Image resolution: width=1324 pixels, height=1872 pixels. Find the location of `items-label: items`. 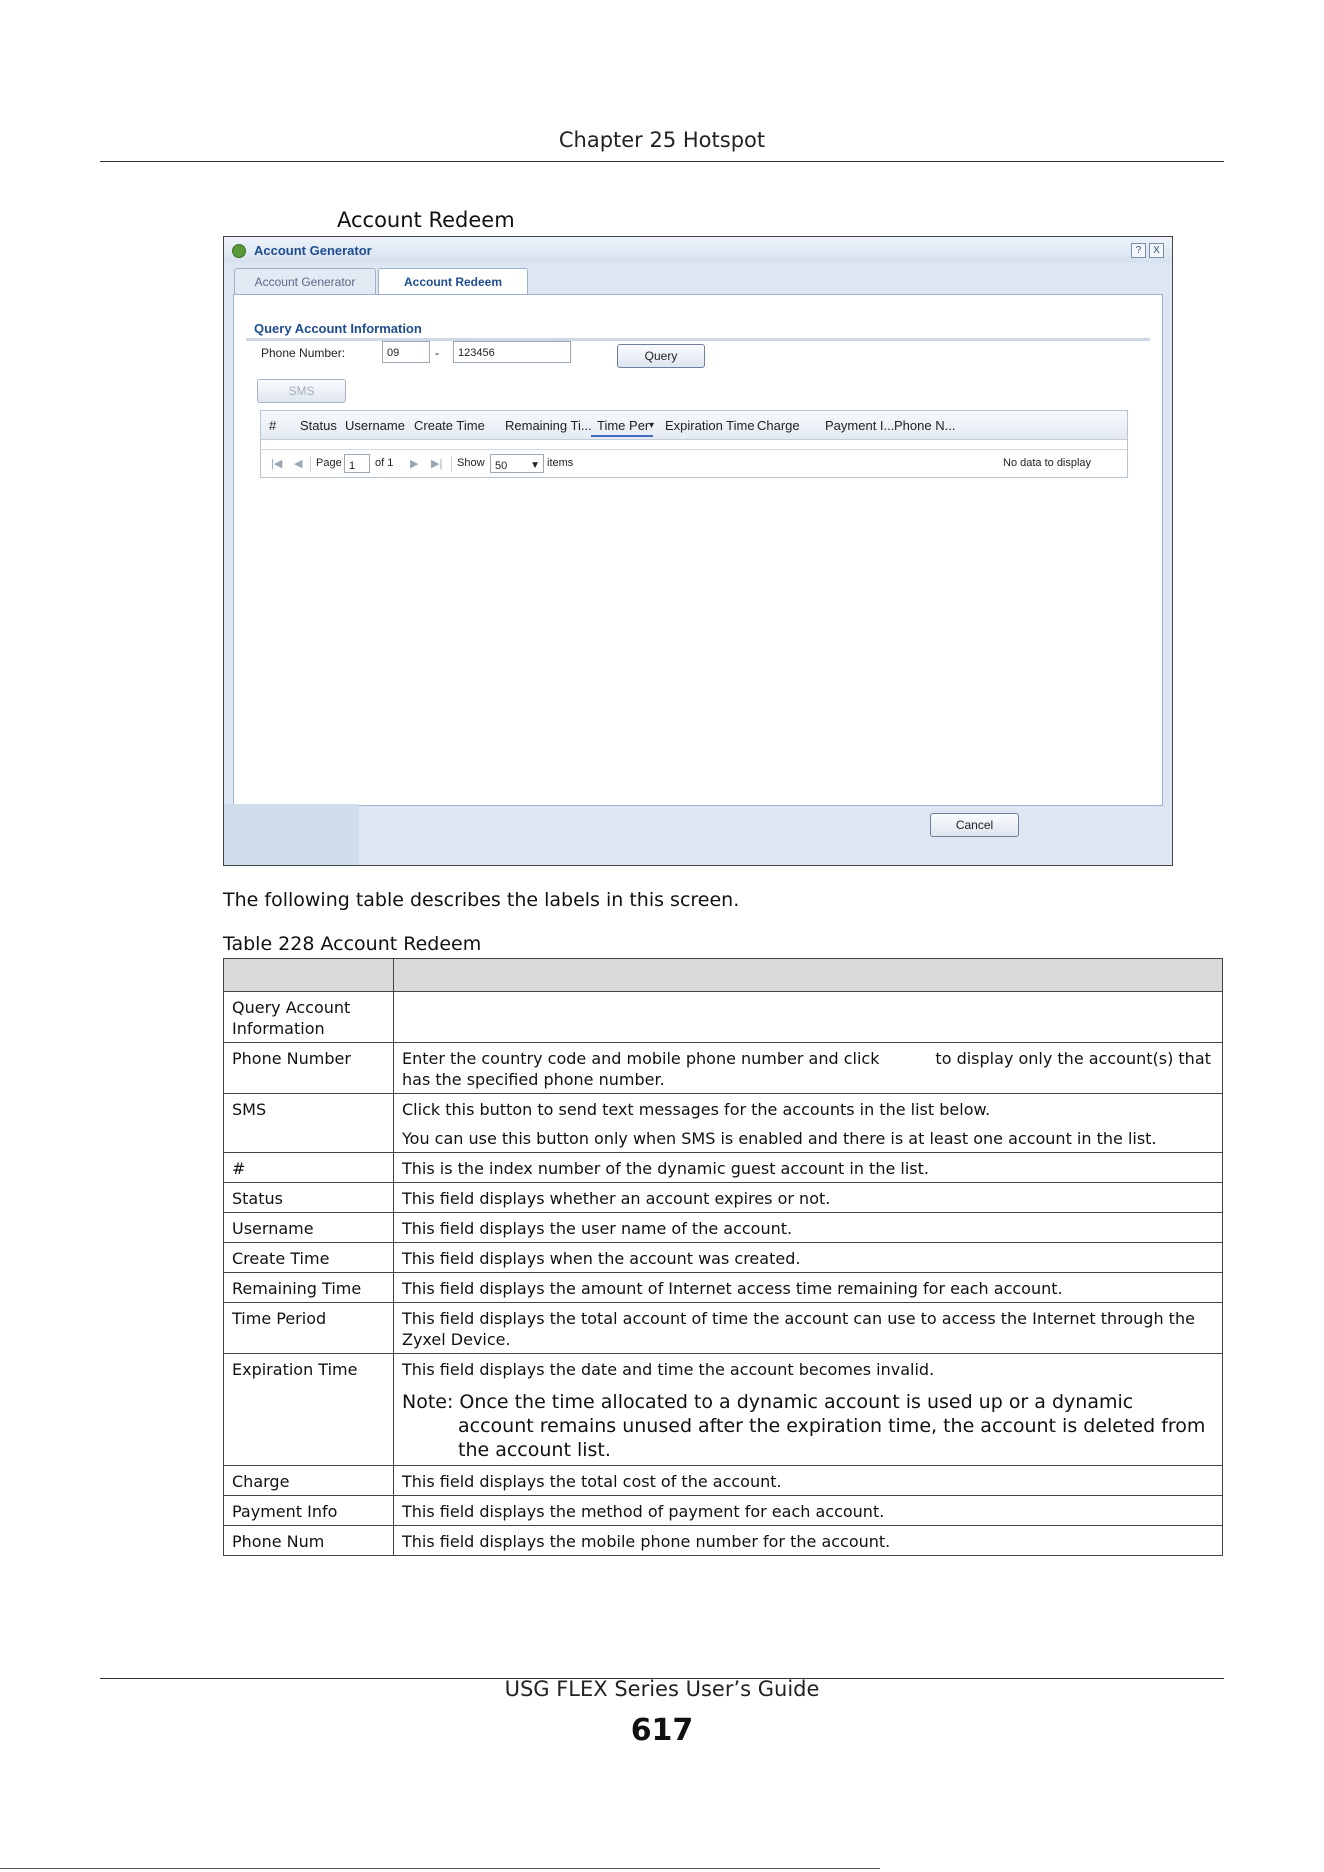

items-label: items is located at coordinates (560, 463).